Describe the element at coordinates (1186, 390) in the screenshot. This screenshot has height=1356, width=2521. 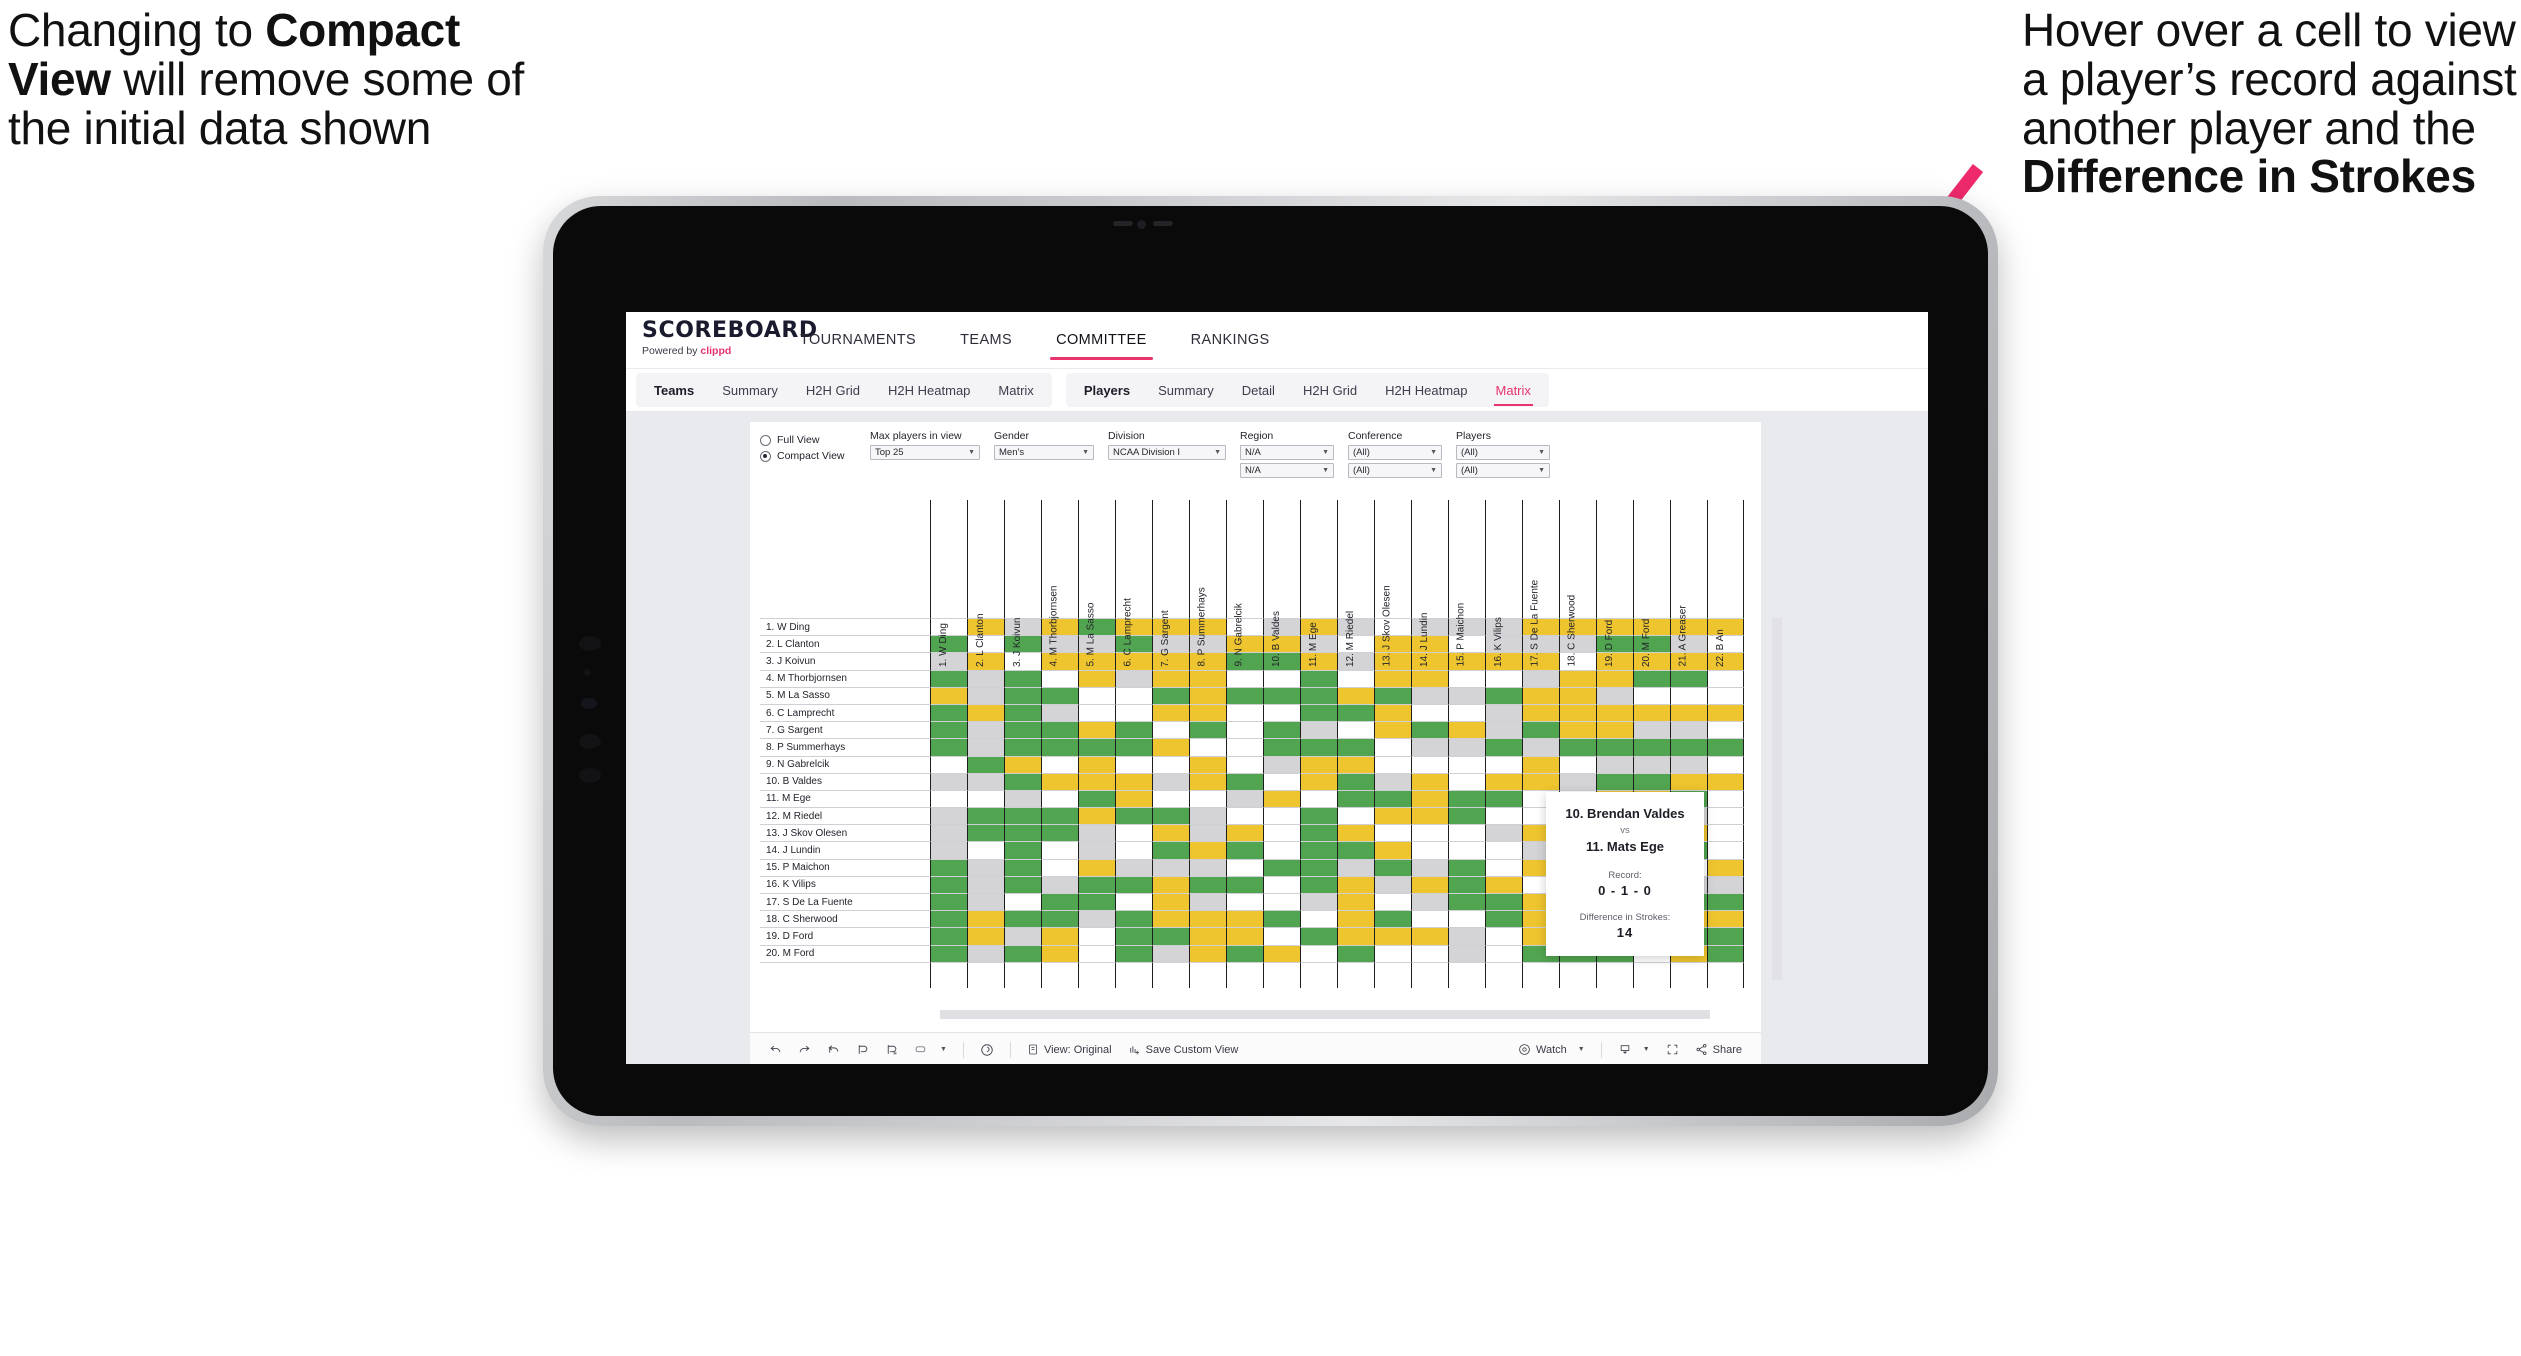
I see `tab-players-summary: Summary` at that location.